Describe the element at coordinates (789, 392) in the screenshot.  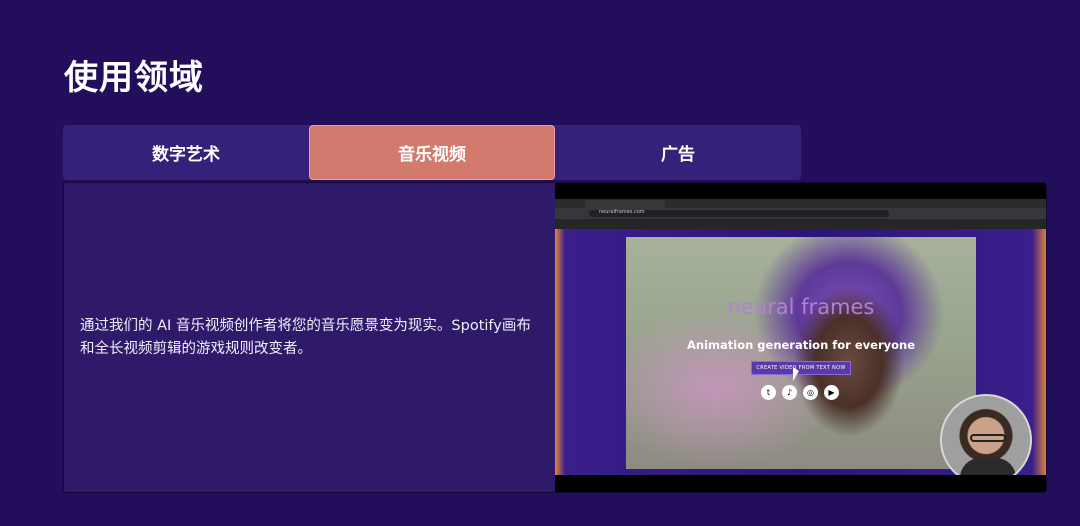
I see `tiktok-icon: ♪` at that location.